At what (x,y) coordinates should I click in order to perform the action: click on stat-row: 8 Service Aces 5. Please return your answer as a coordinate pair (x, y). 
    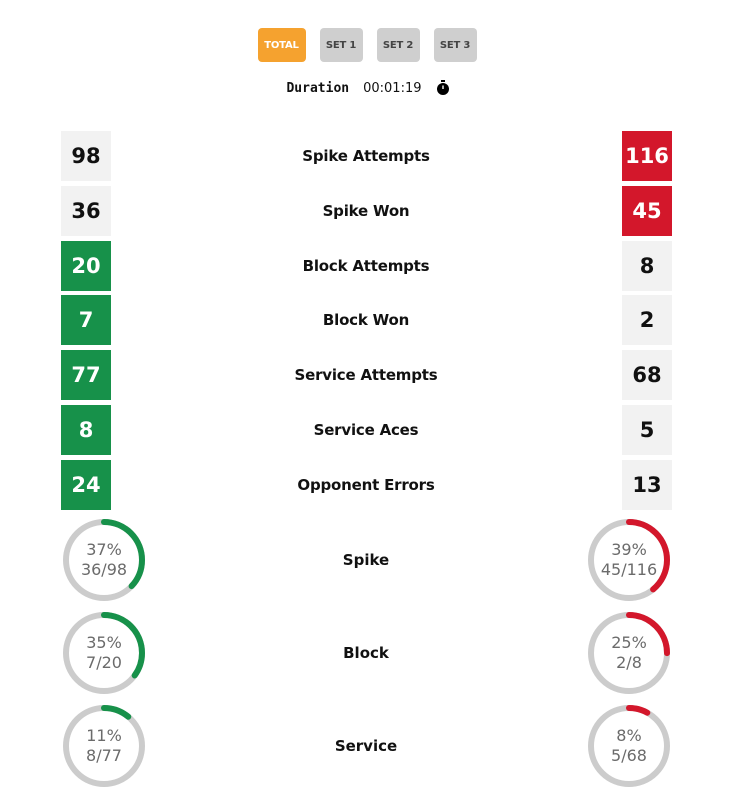
    Looking at the image, I should click on (369, 430).